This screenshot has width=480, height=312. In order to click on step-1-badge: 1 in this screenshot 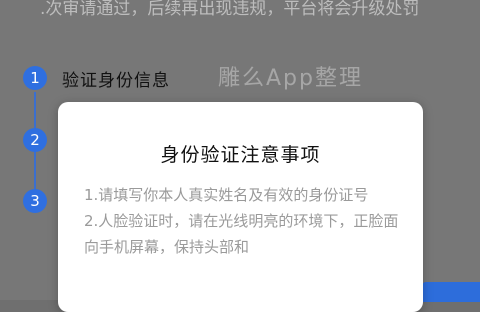, I will do `click(35, 78)`.